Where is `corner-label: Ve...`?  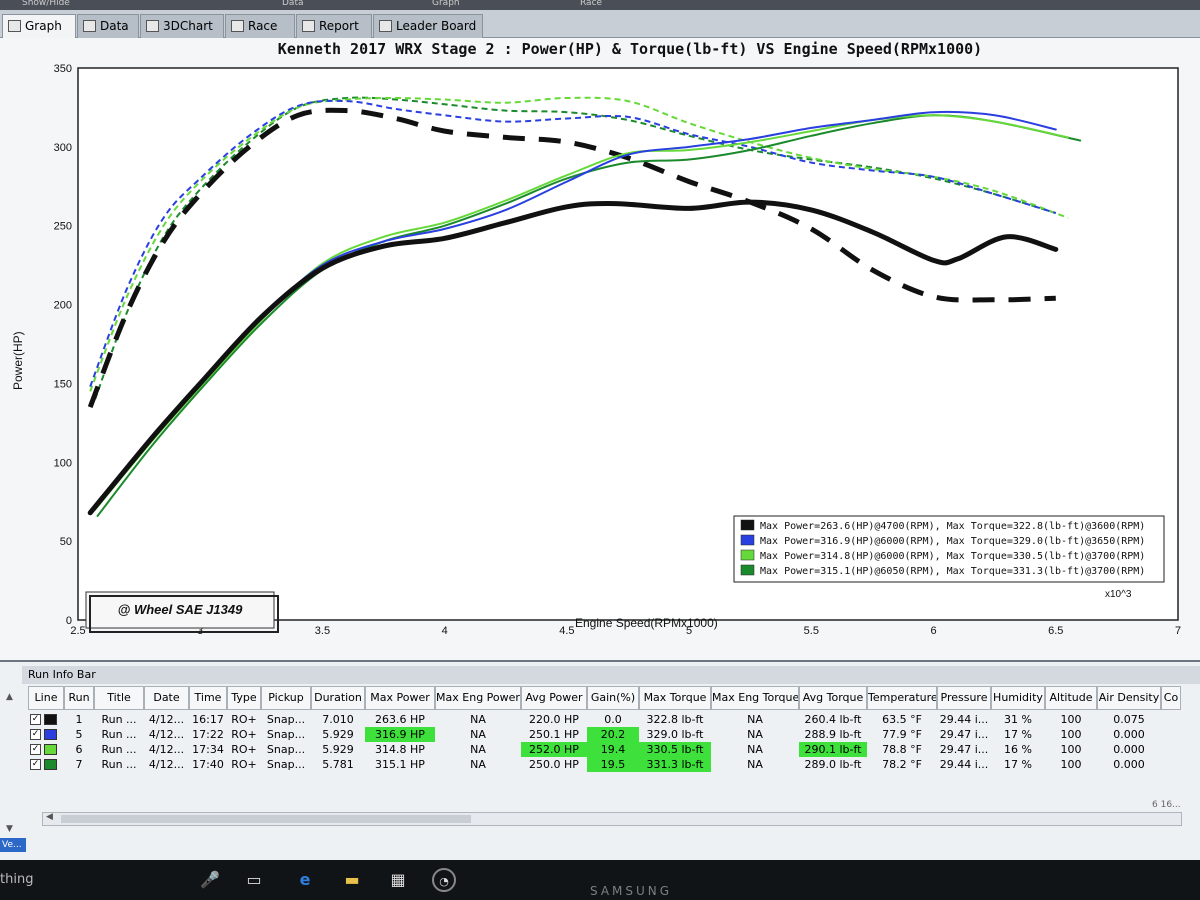 corner-label: Ve... is located at coordinates (13, 845).